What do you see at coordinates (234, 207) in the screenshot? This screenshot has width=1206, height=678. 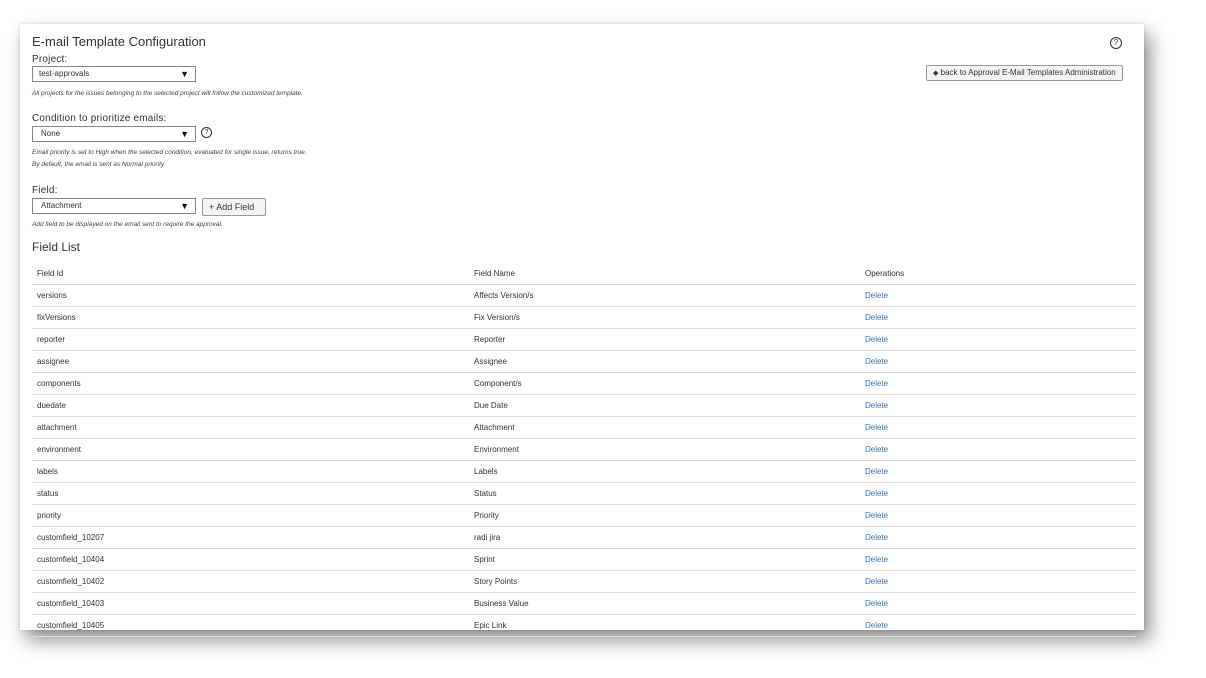 I see `add-field-button: + Add Field` at bounding box center [234, 207].